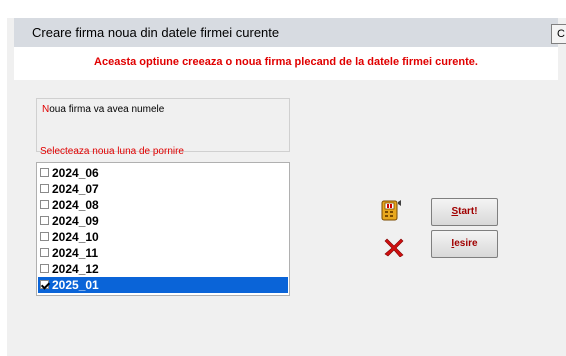  Describe the element at coordinates (75, 253) in the screenshot. I see `month-item-label: 2024_11` at that location.